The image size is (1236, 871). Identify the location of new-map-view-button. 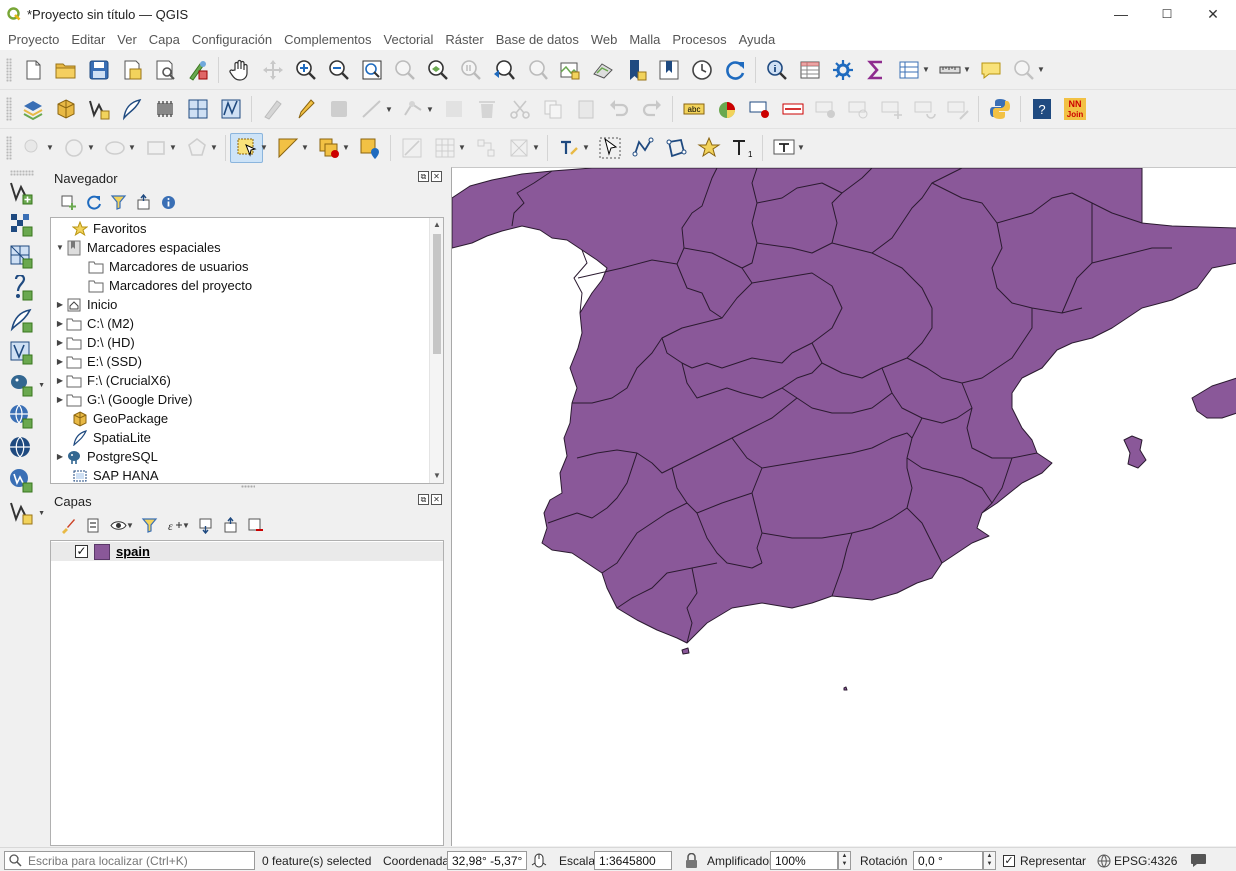
(569, 70).